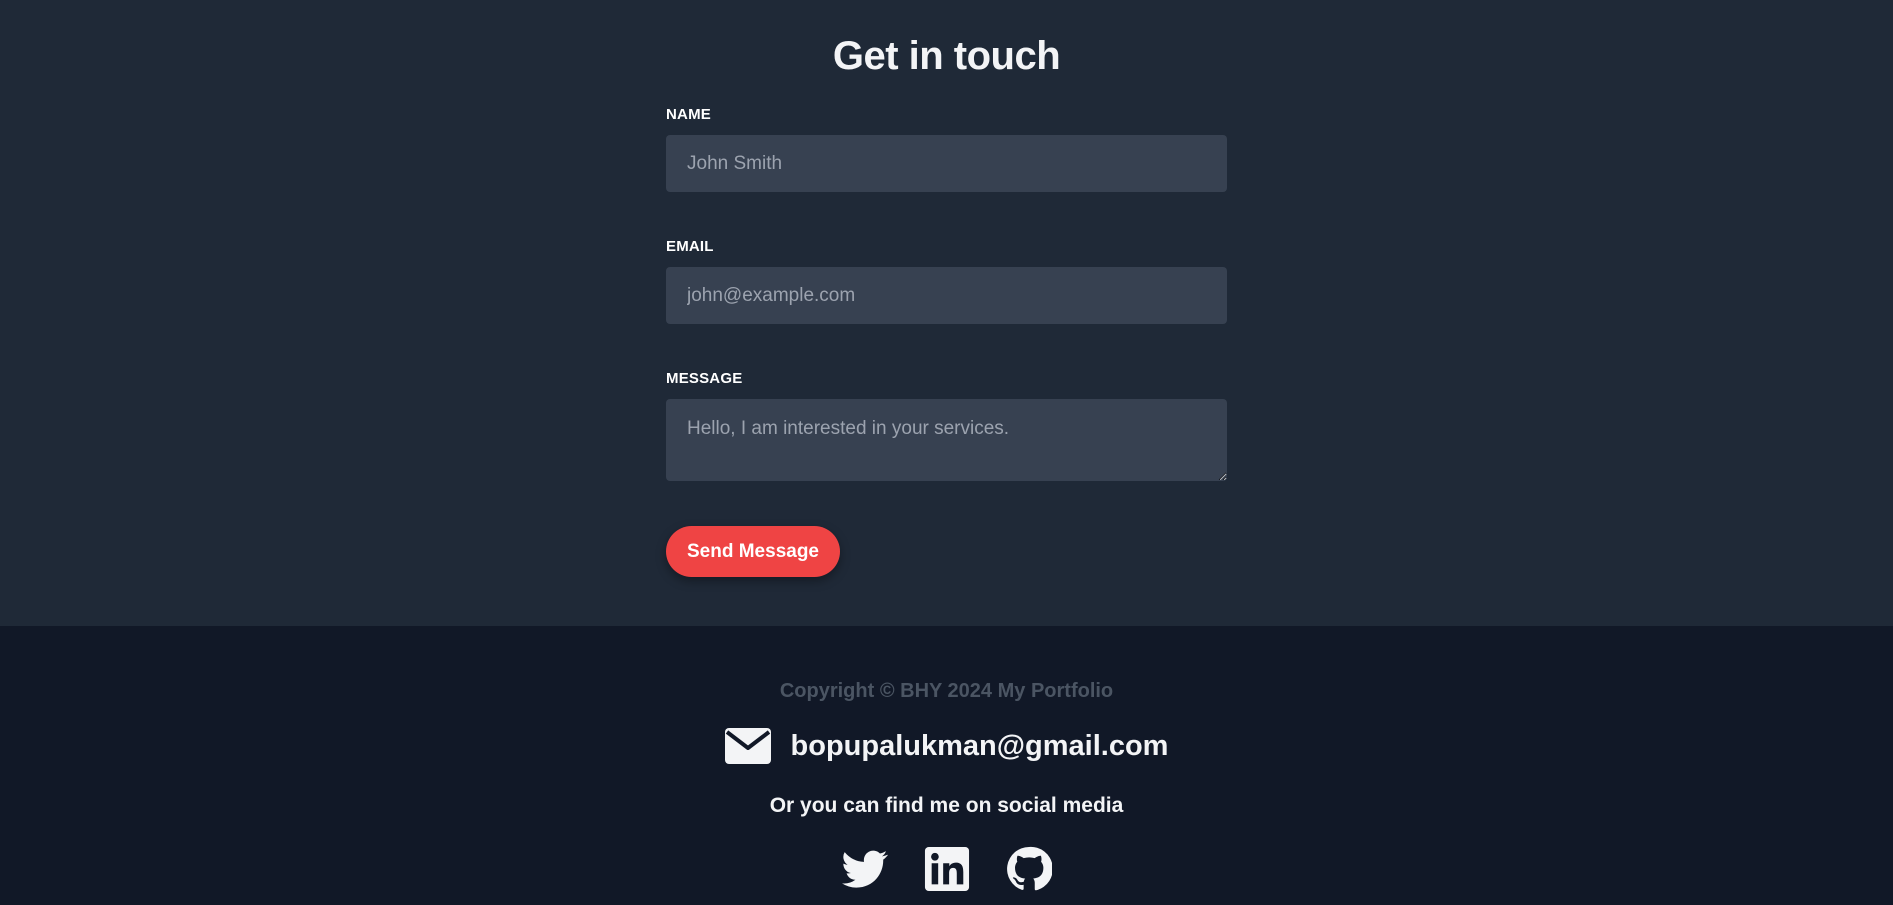  Describe the element at coordinates (688, 114) in the screenshot. I see `name-label: NAME` at that location.